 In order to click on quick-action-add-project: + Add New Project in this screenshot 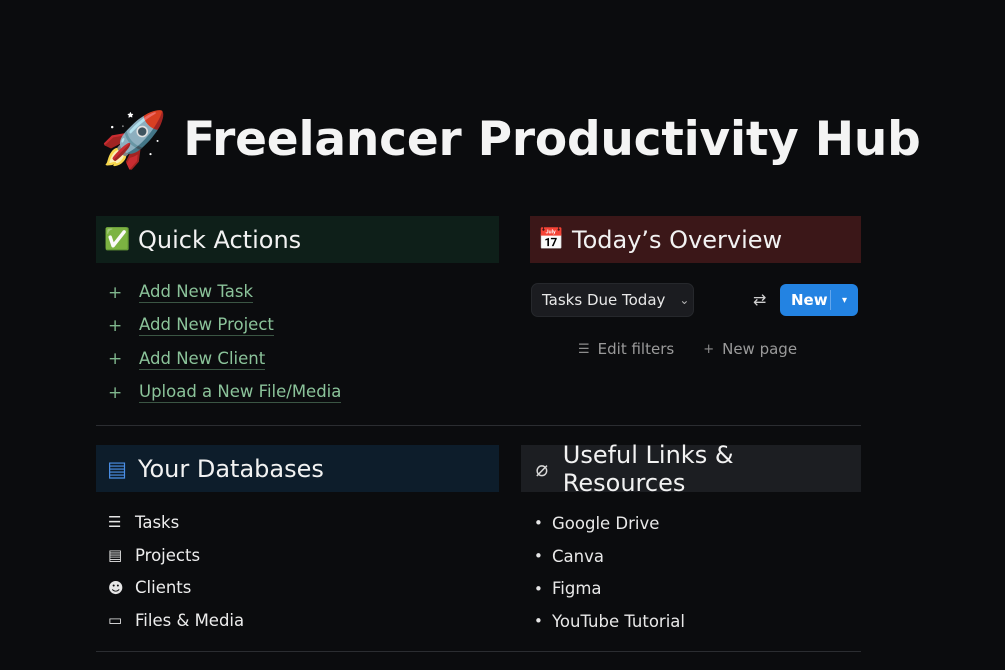, I will do `click(223, 325)`.